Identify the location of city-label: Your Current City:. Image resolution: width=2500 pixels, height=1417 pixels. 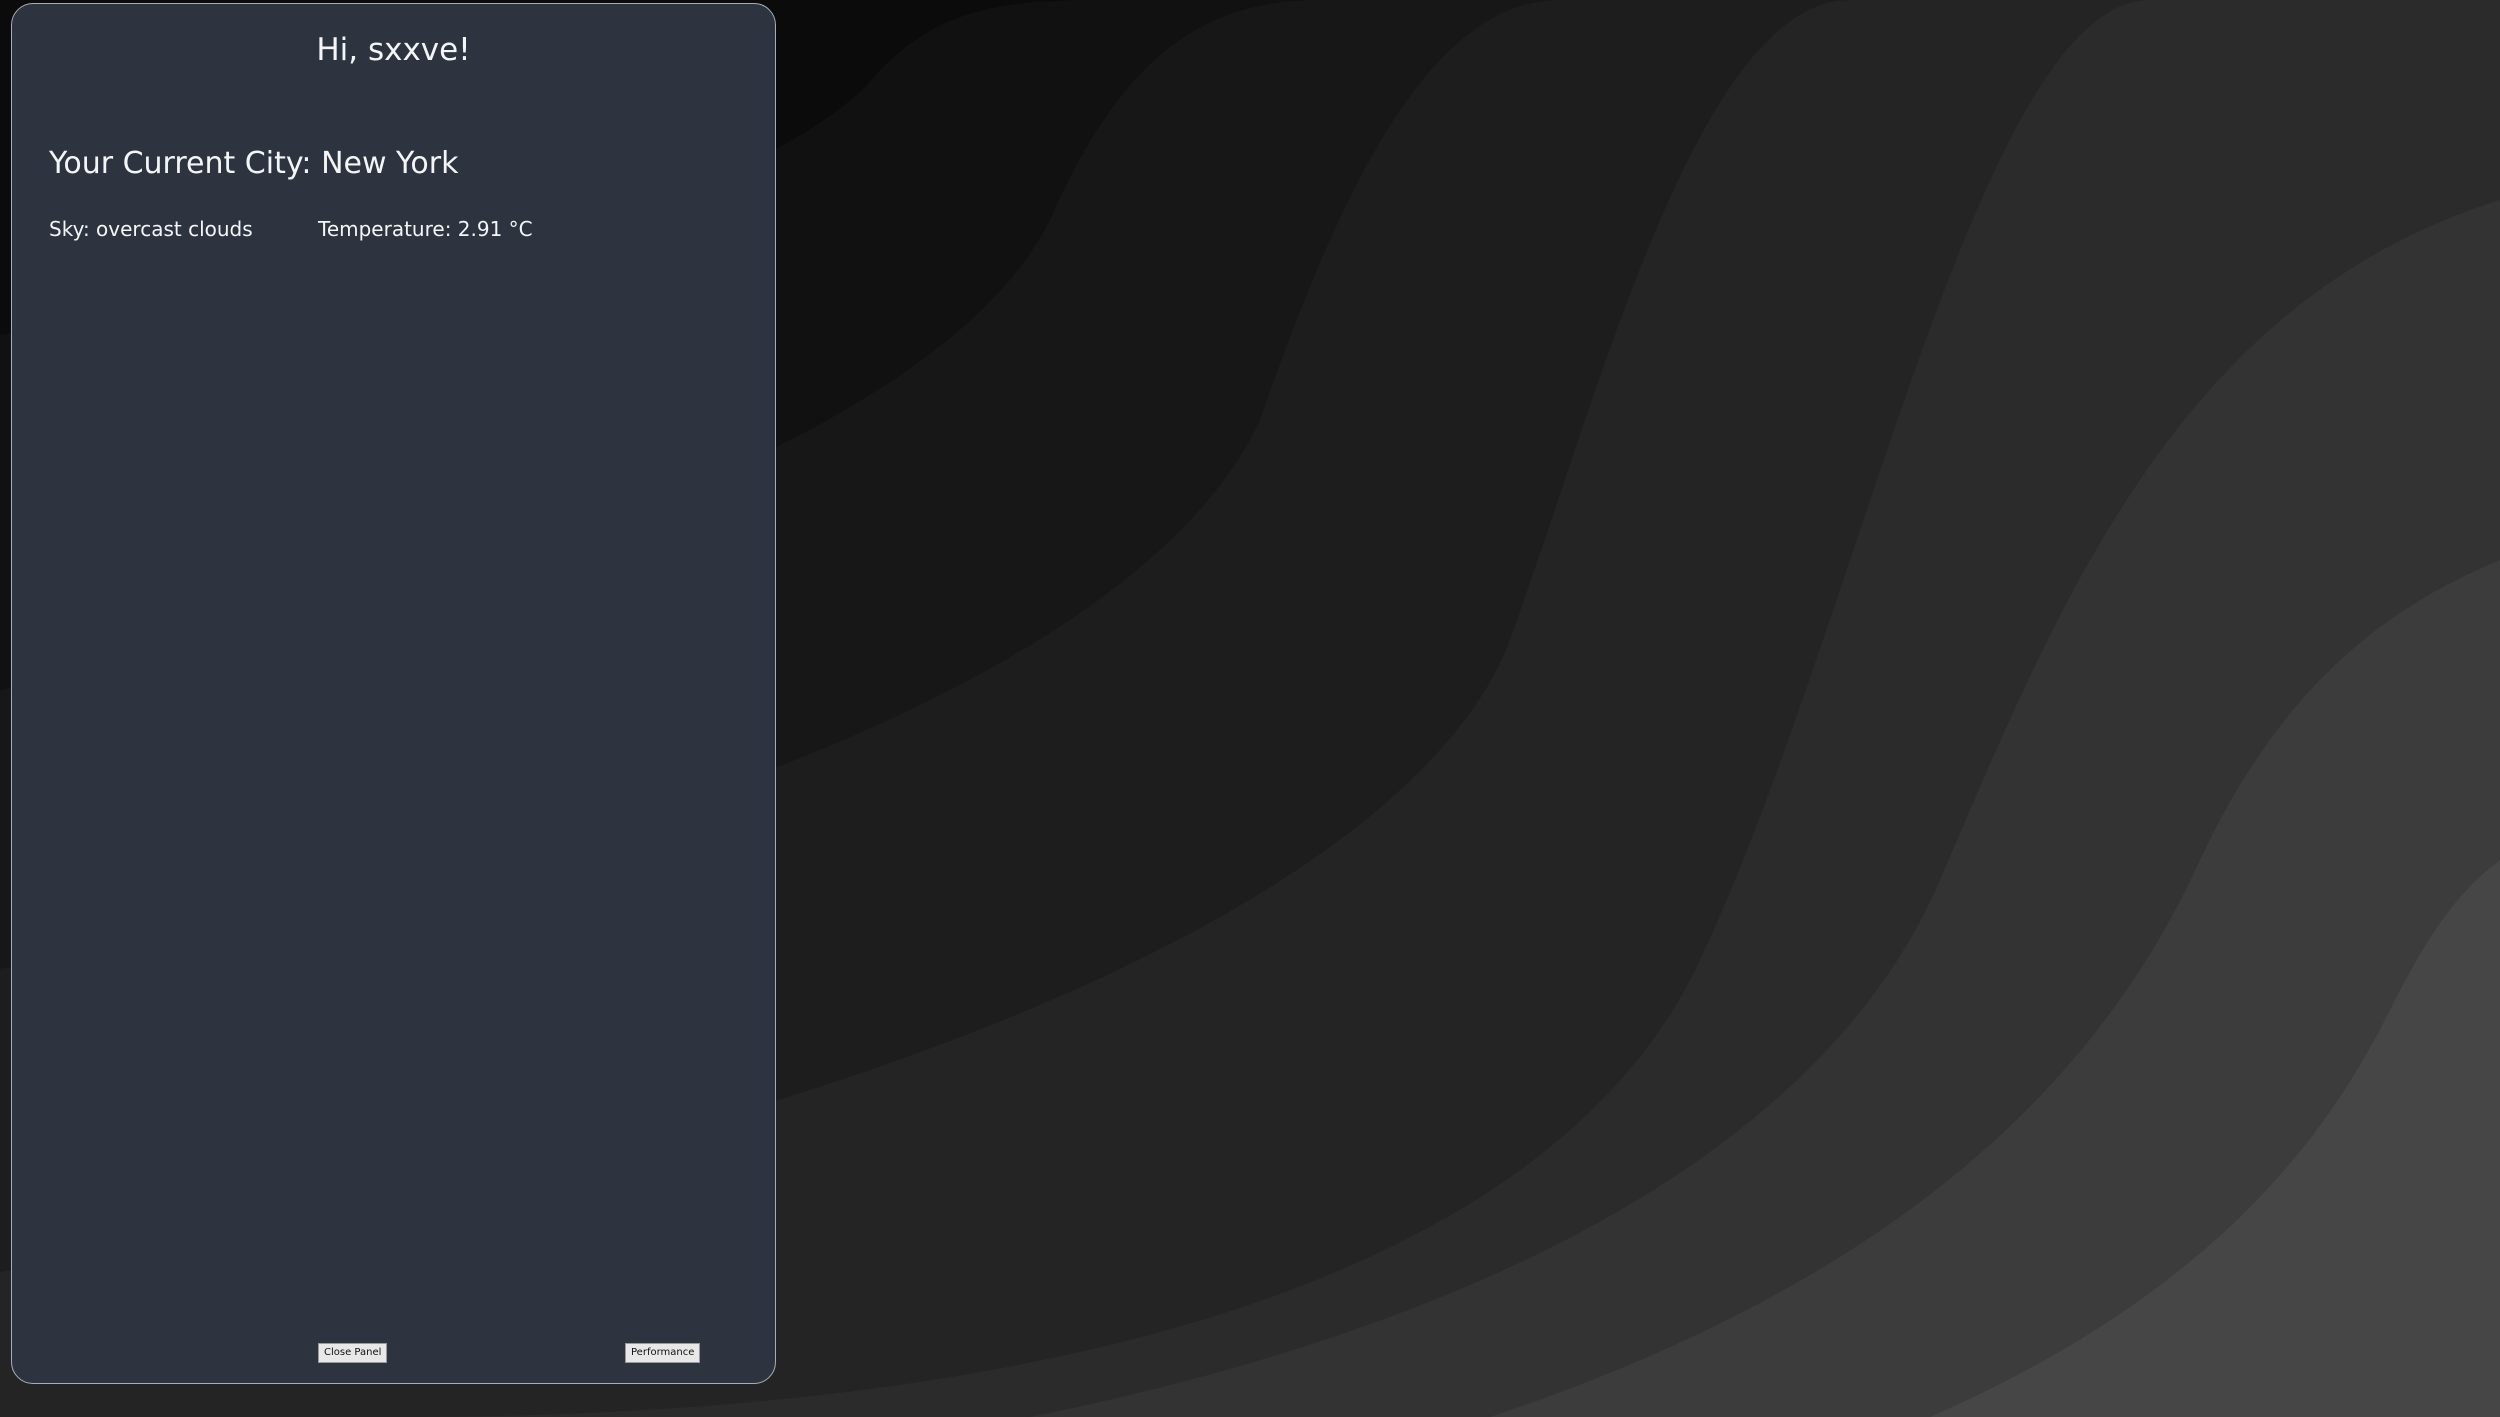
(180, 163).